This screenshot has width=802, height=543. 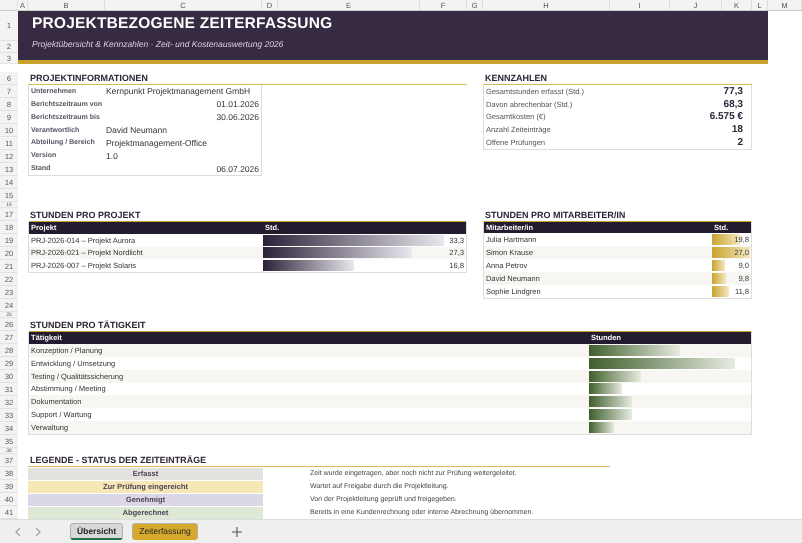 I want to click on kpi-value: 18, so click(x=738, y=130).